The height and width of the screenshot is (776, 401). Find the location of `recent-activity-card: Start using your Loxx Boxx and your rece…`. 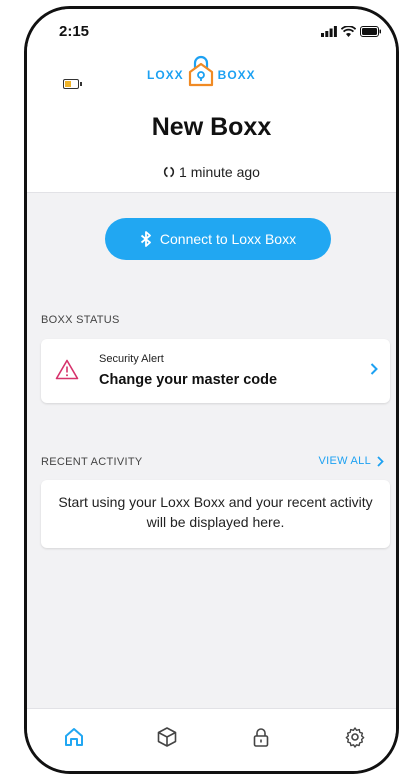

recent-activity-card: Start using your Loxx Boxx and your rece… is located at coordinates (215, 514).